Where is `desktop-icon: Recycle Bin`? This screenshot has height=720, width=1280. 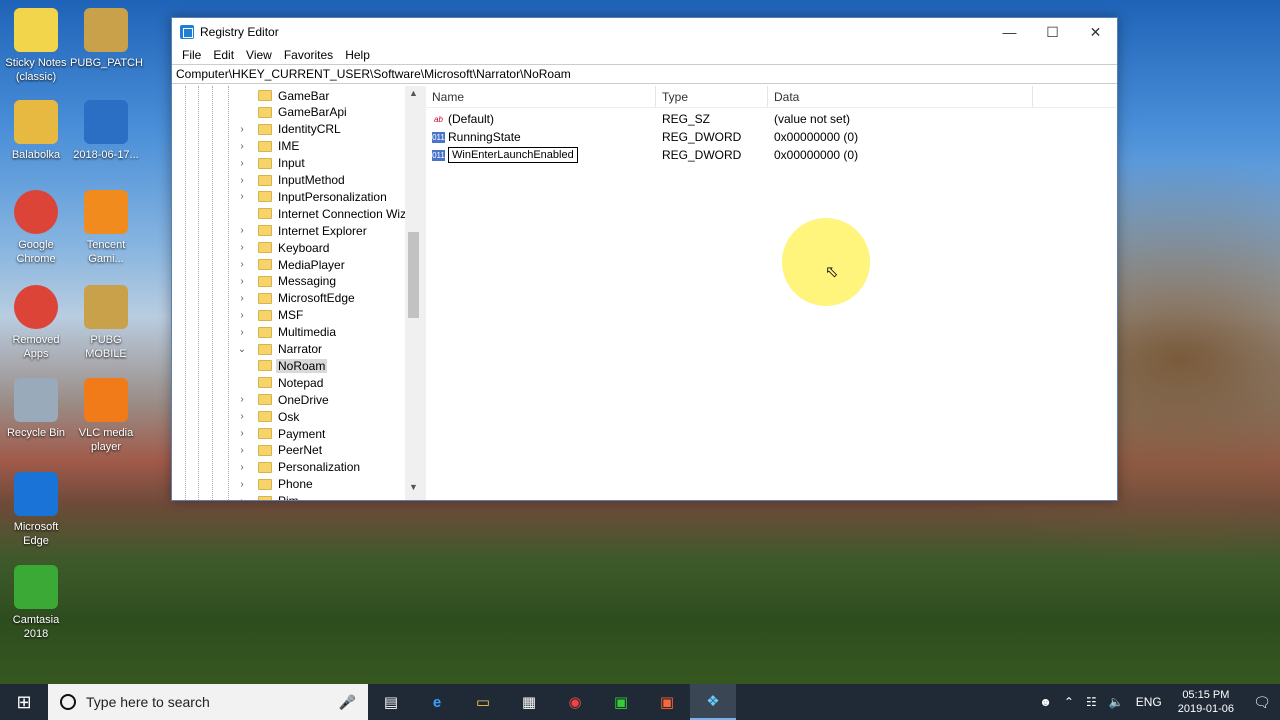
desktop-icon: Recycle Bin is located at coordinates (36, 409).